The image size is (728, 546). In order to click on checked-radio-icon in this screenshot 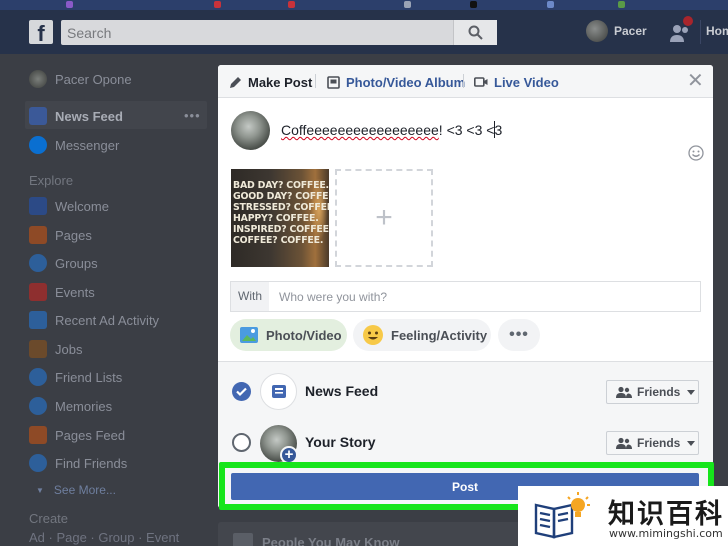, I will do `click(241, 391)`.